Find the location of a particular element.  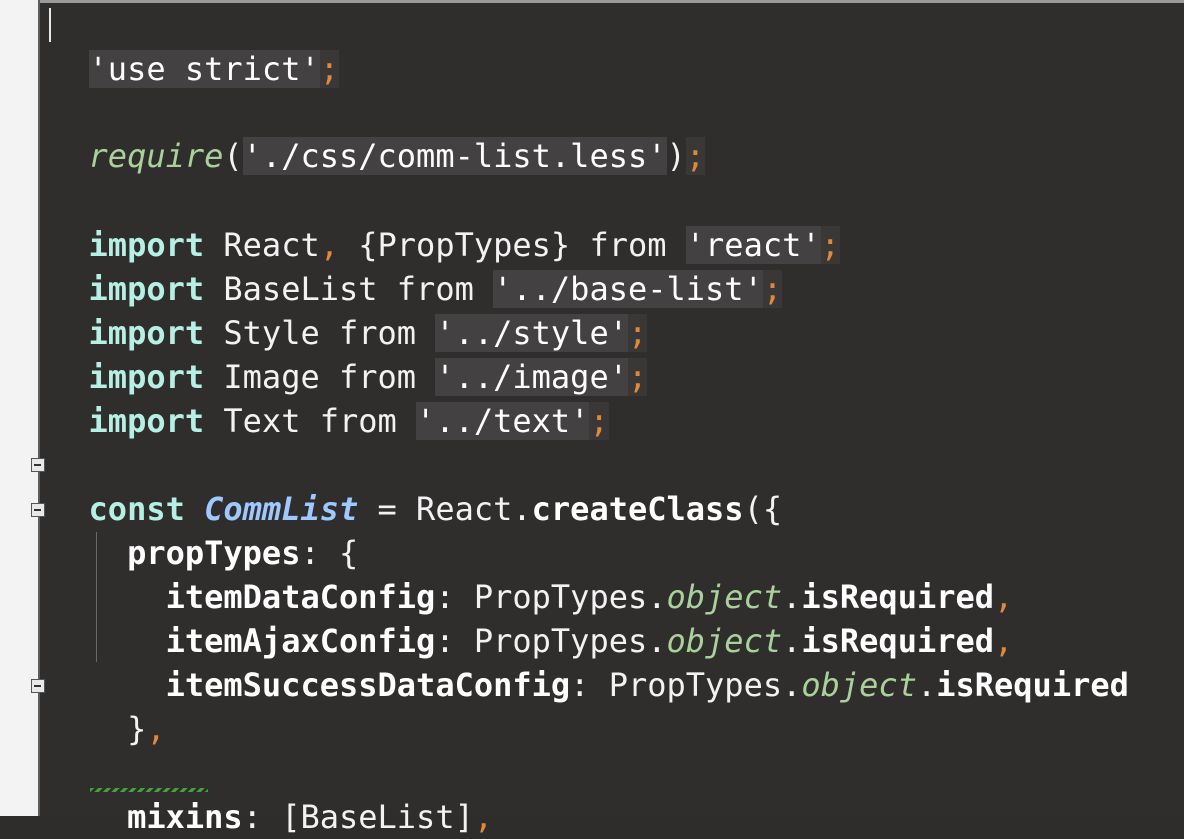

code-line-3: require('./css/comm-list.less'); is located at coordinates (378, 132).